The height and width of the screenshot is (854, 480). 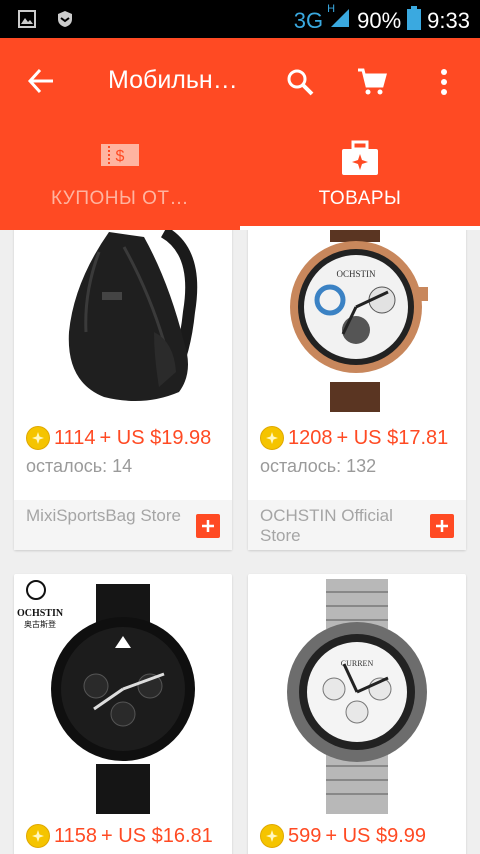 What do you see at coordinates (331, 9) in the screenshot?
I see `network-sub: H` at bounding box center [331, 9].